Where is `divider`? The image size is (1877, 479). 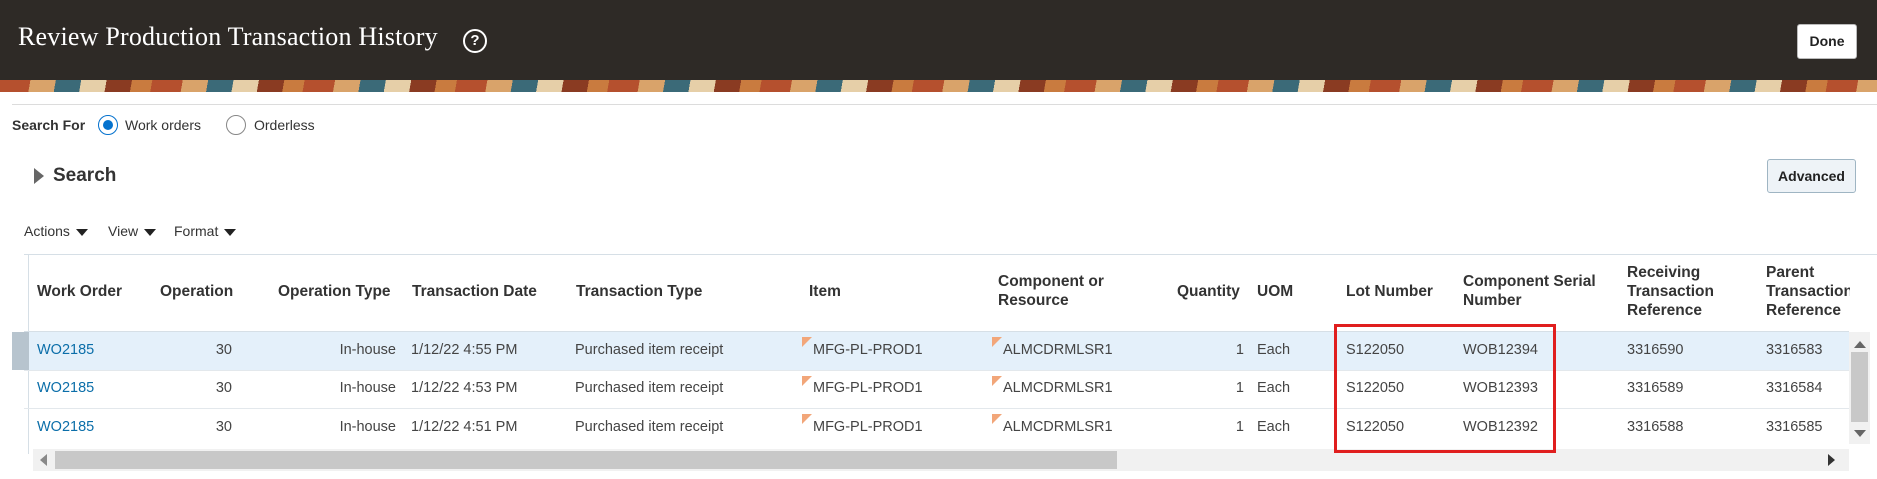
divider is located at coordinates (944, 104).